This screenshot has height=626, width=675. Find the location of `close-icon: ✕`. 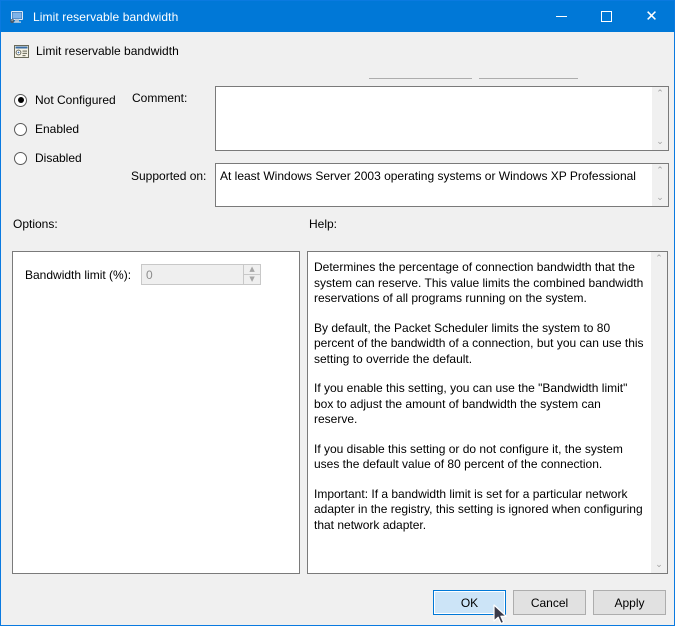

close-icon: ✕ is located at coordinates (651, 16).